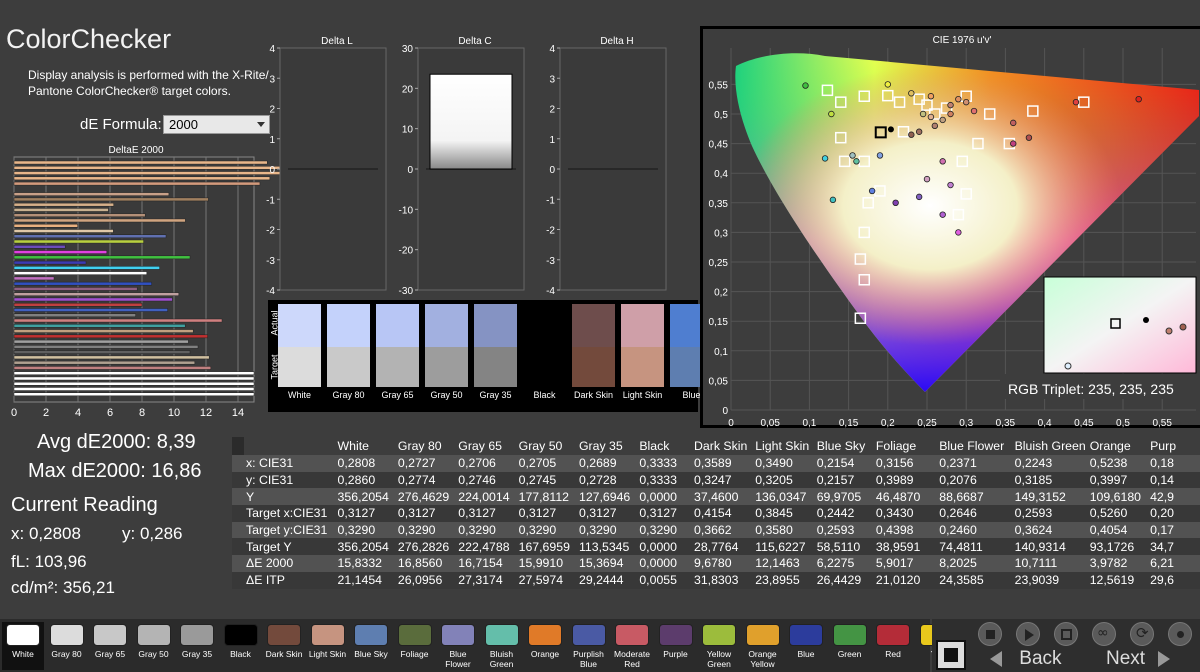 This screenshot has width=1200, height=672. Describe the element at coordinates (1045, 423) in the screenshot. I see `cie-x-tick: 0,4` at that location.